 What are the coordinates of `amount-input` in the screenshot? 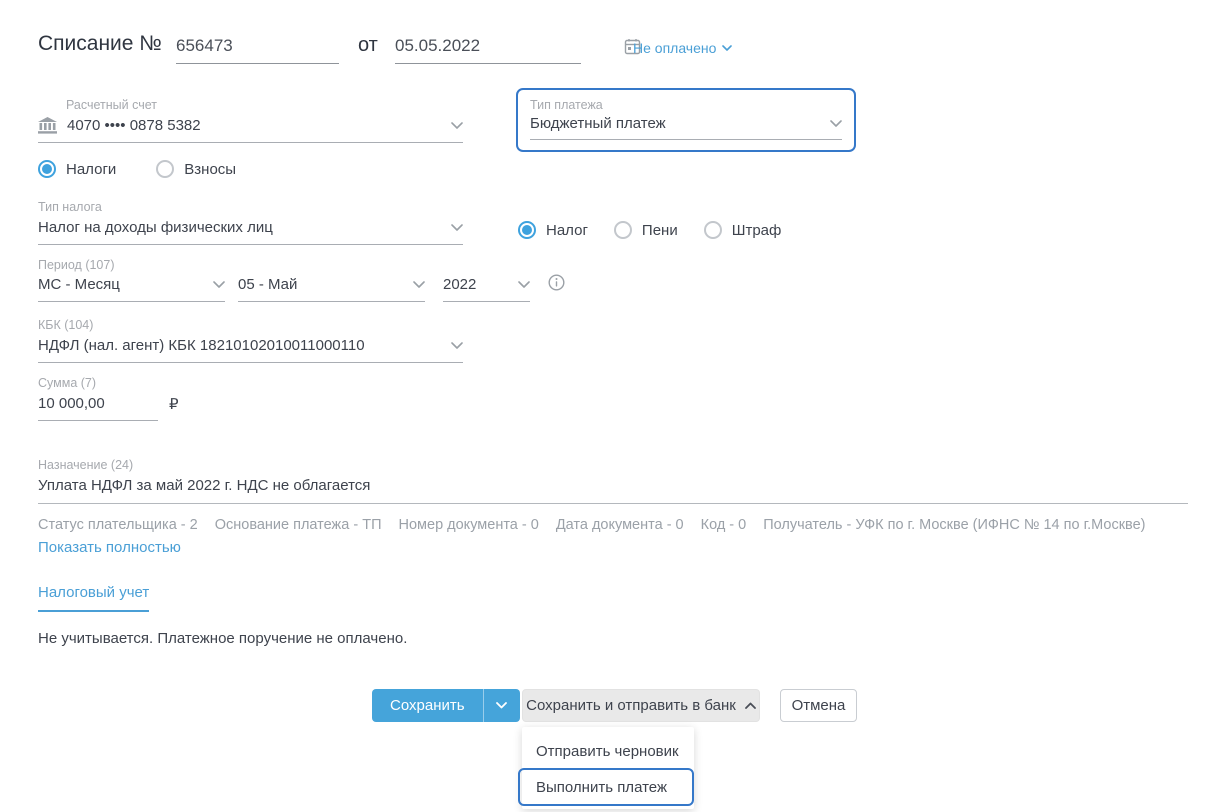 It's located at (98, 408).